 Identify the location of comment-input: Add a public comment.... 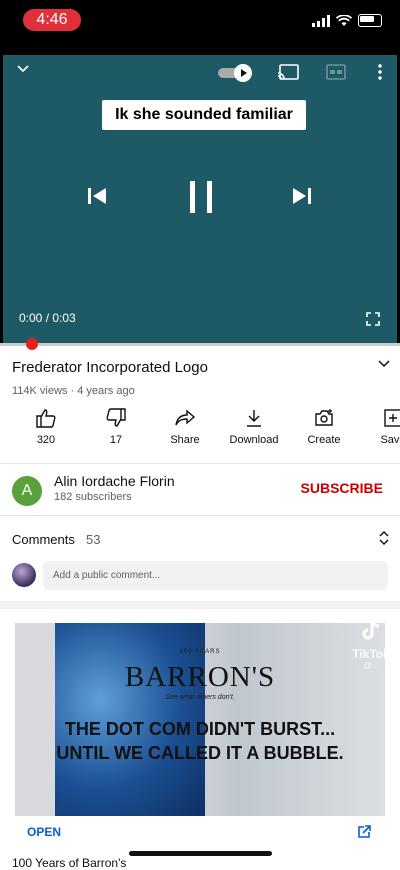
(215, 575).